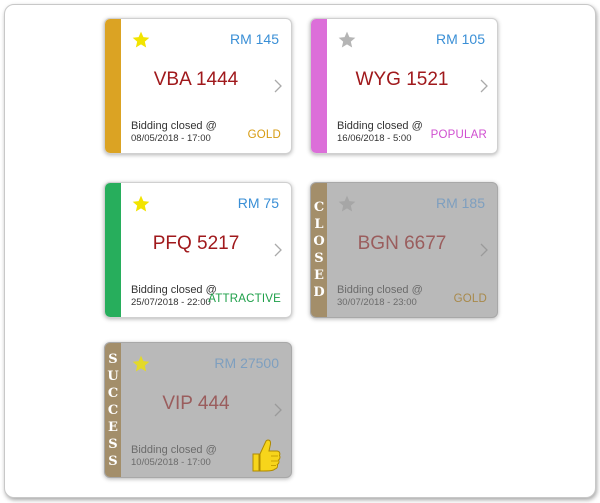 The image size is (600, 503). Describe the element at coordinates (460, 39) in the screenshot. I see `bid-price: RM 105` at that location.